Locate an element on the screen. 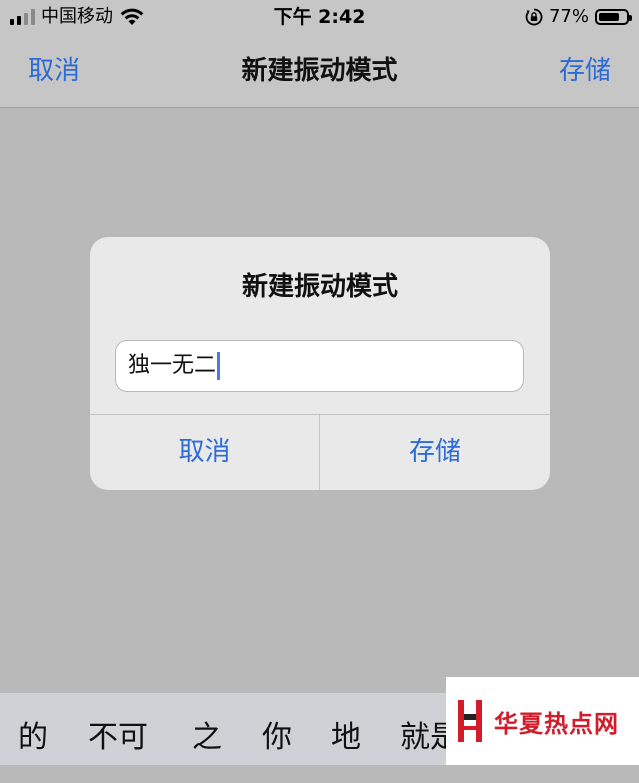 The image size is (639, 783). battery-icon is located at coordinates (613, 17).